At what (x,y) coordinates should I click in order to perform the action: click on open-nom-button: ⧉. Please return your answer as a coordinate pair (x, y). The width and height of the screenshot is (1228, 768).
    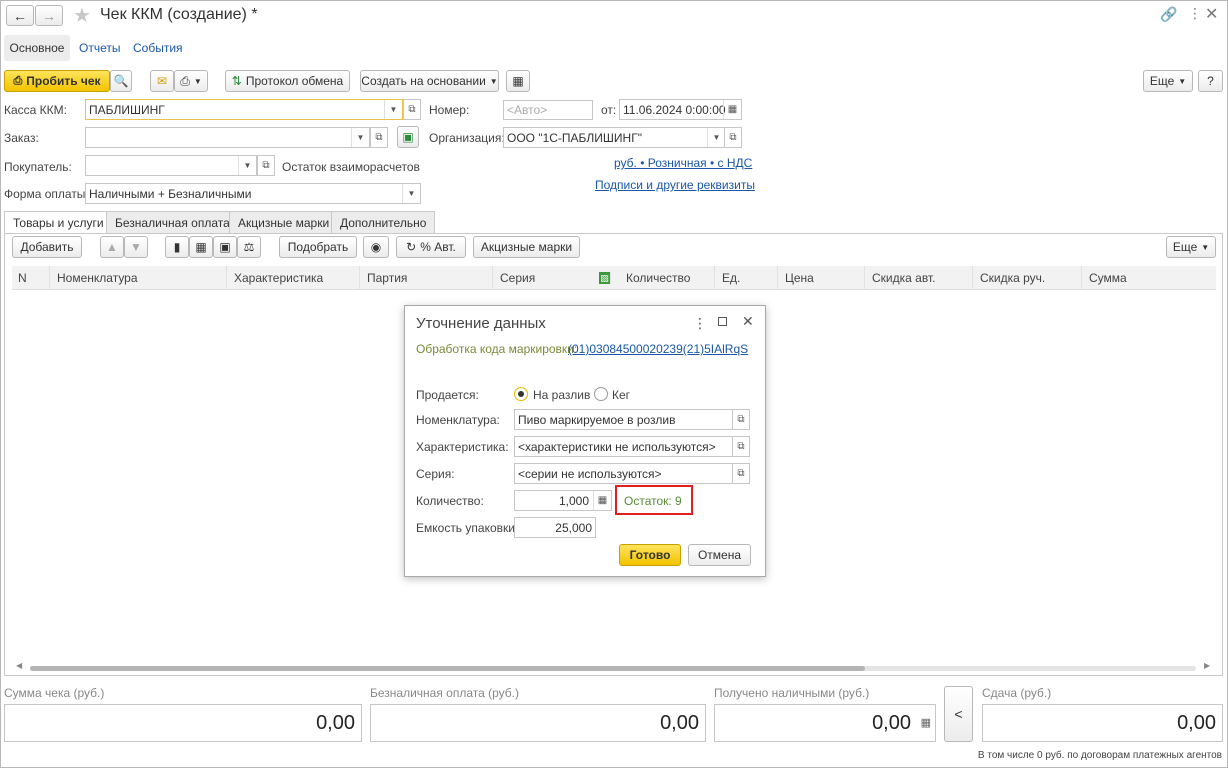
    Looking at the image, I should click on (741, 419).